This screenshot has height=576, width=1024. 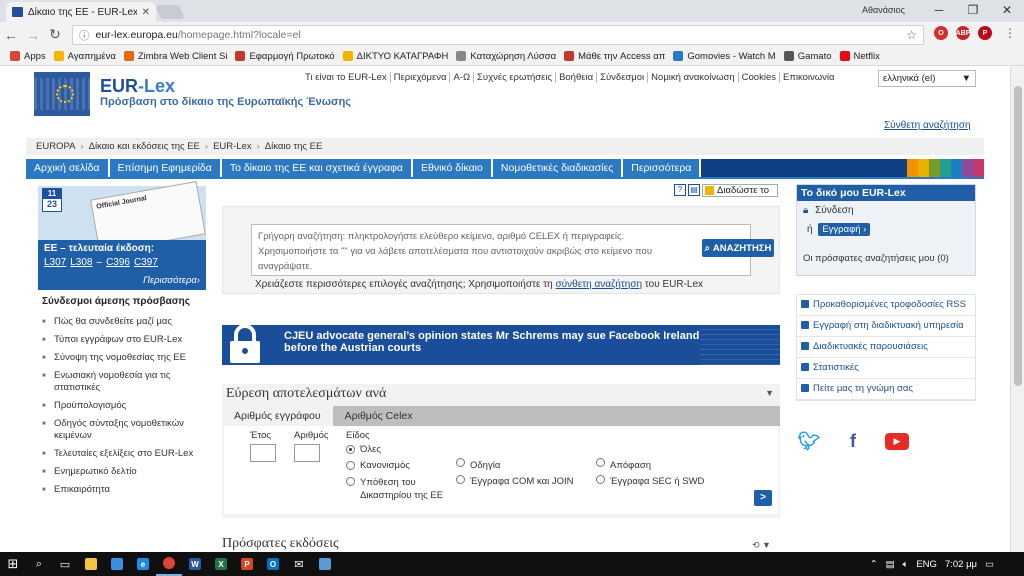 I want to click on radio-sec, so click(x=600, y=479).